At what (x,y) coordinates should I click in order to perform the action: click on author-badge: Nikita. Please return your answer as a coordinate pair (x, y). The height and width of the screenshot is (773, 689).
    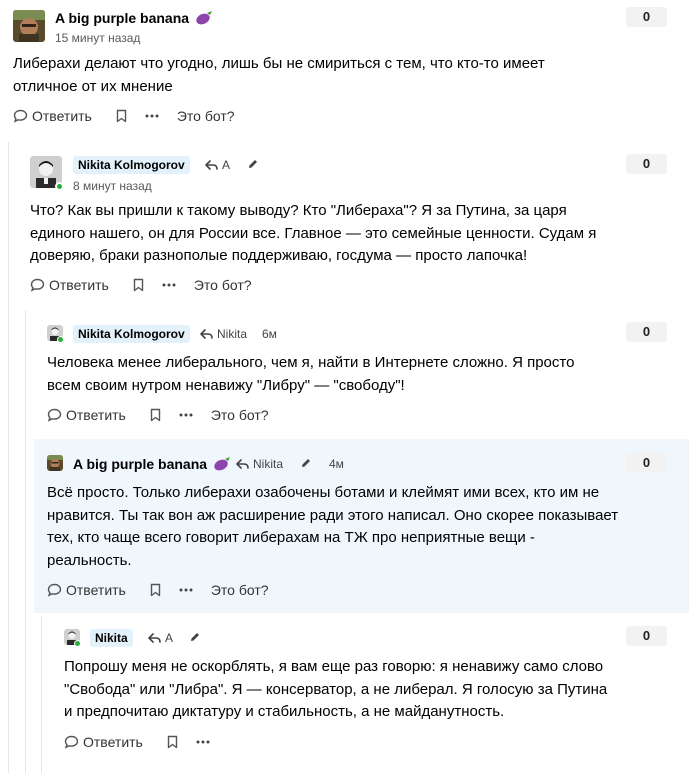
    Looking at the image, I should click on (111, 638).